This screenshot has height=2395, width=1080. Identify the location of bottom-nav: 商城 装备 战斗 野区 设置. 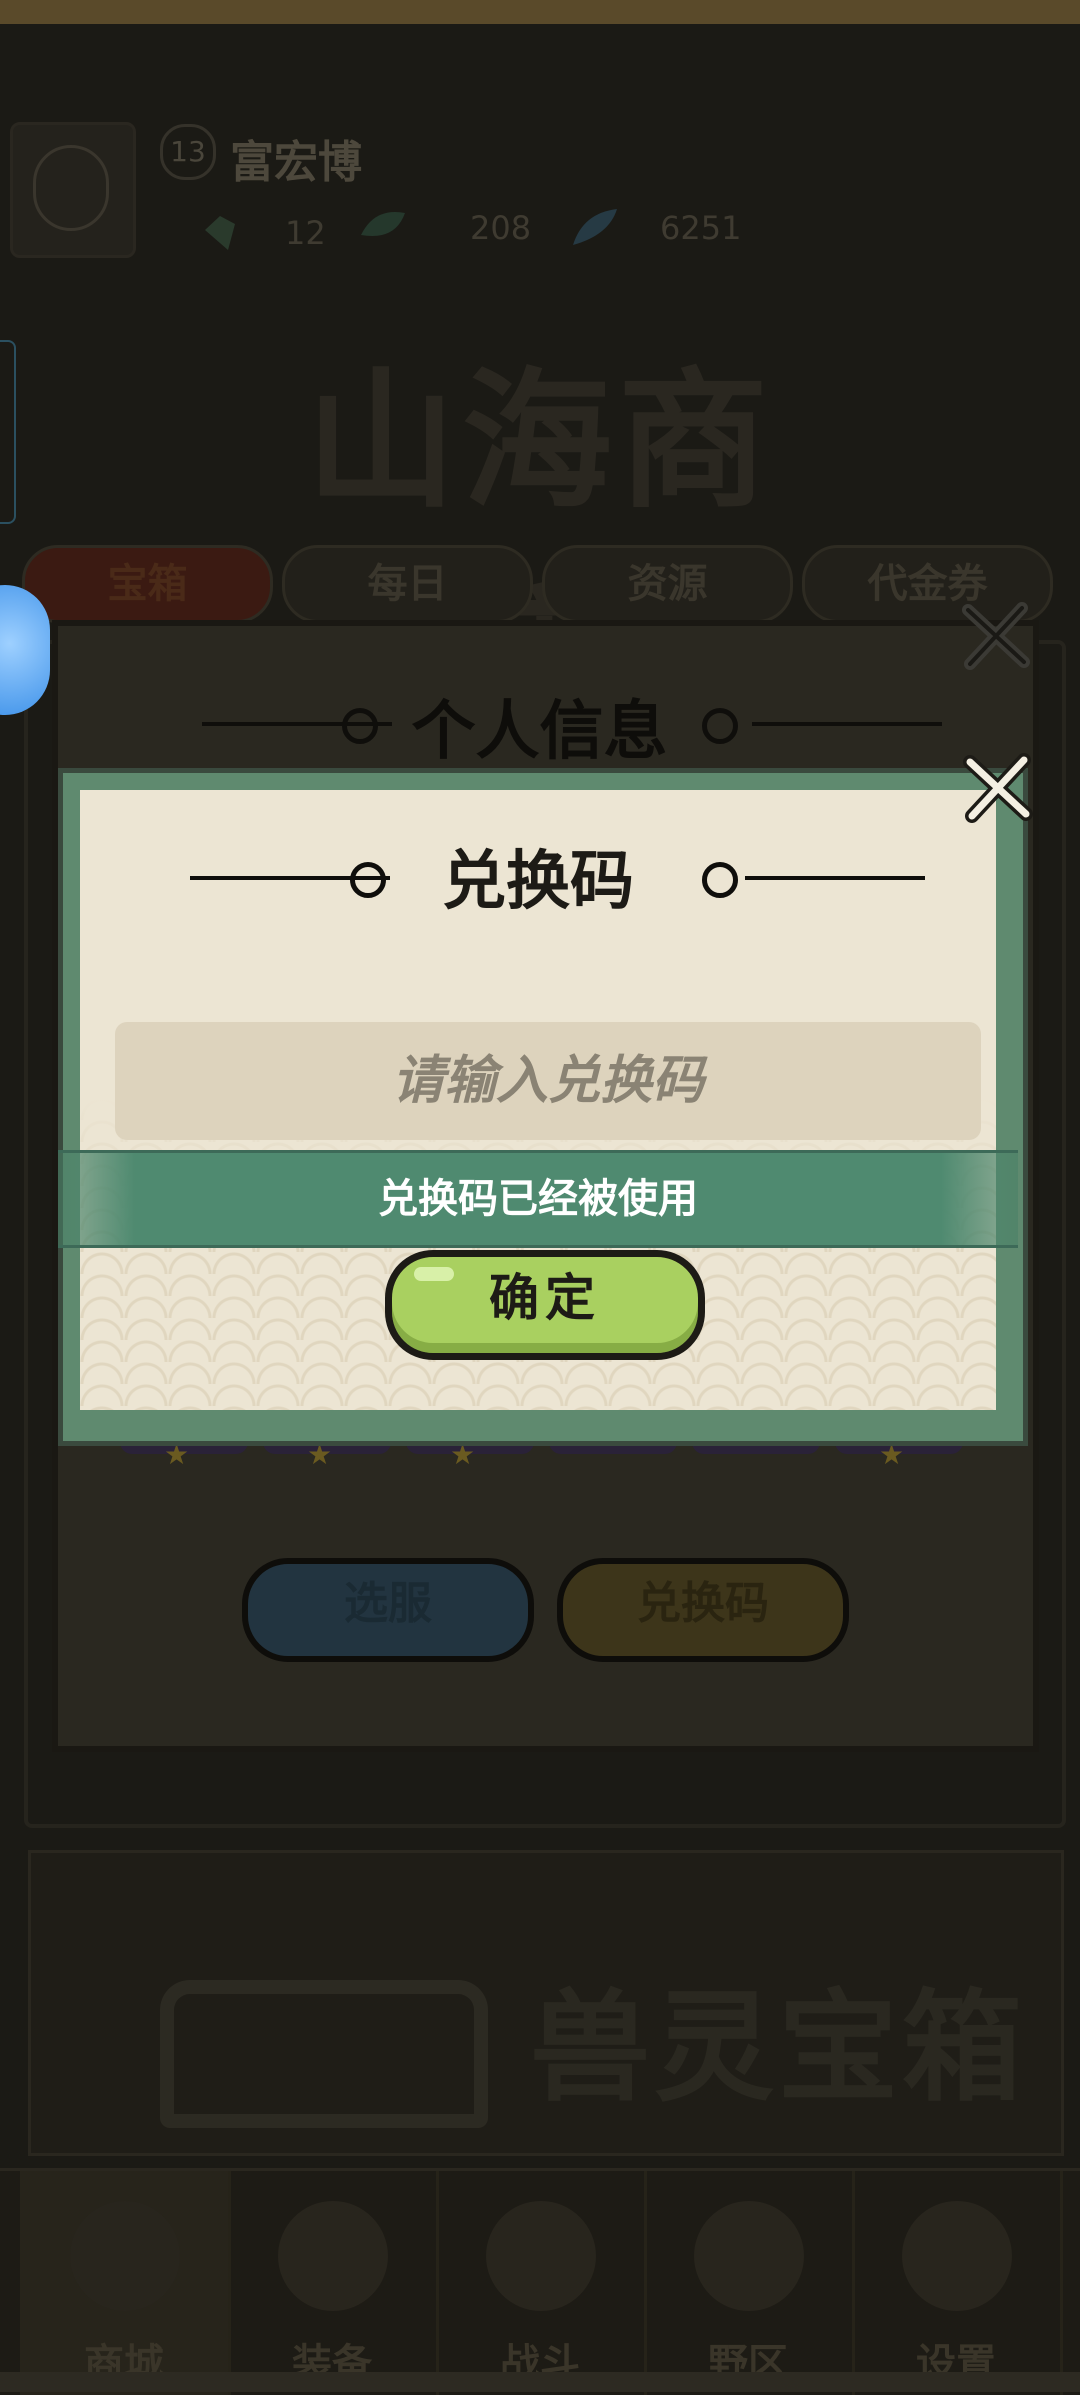
(540, 2281).